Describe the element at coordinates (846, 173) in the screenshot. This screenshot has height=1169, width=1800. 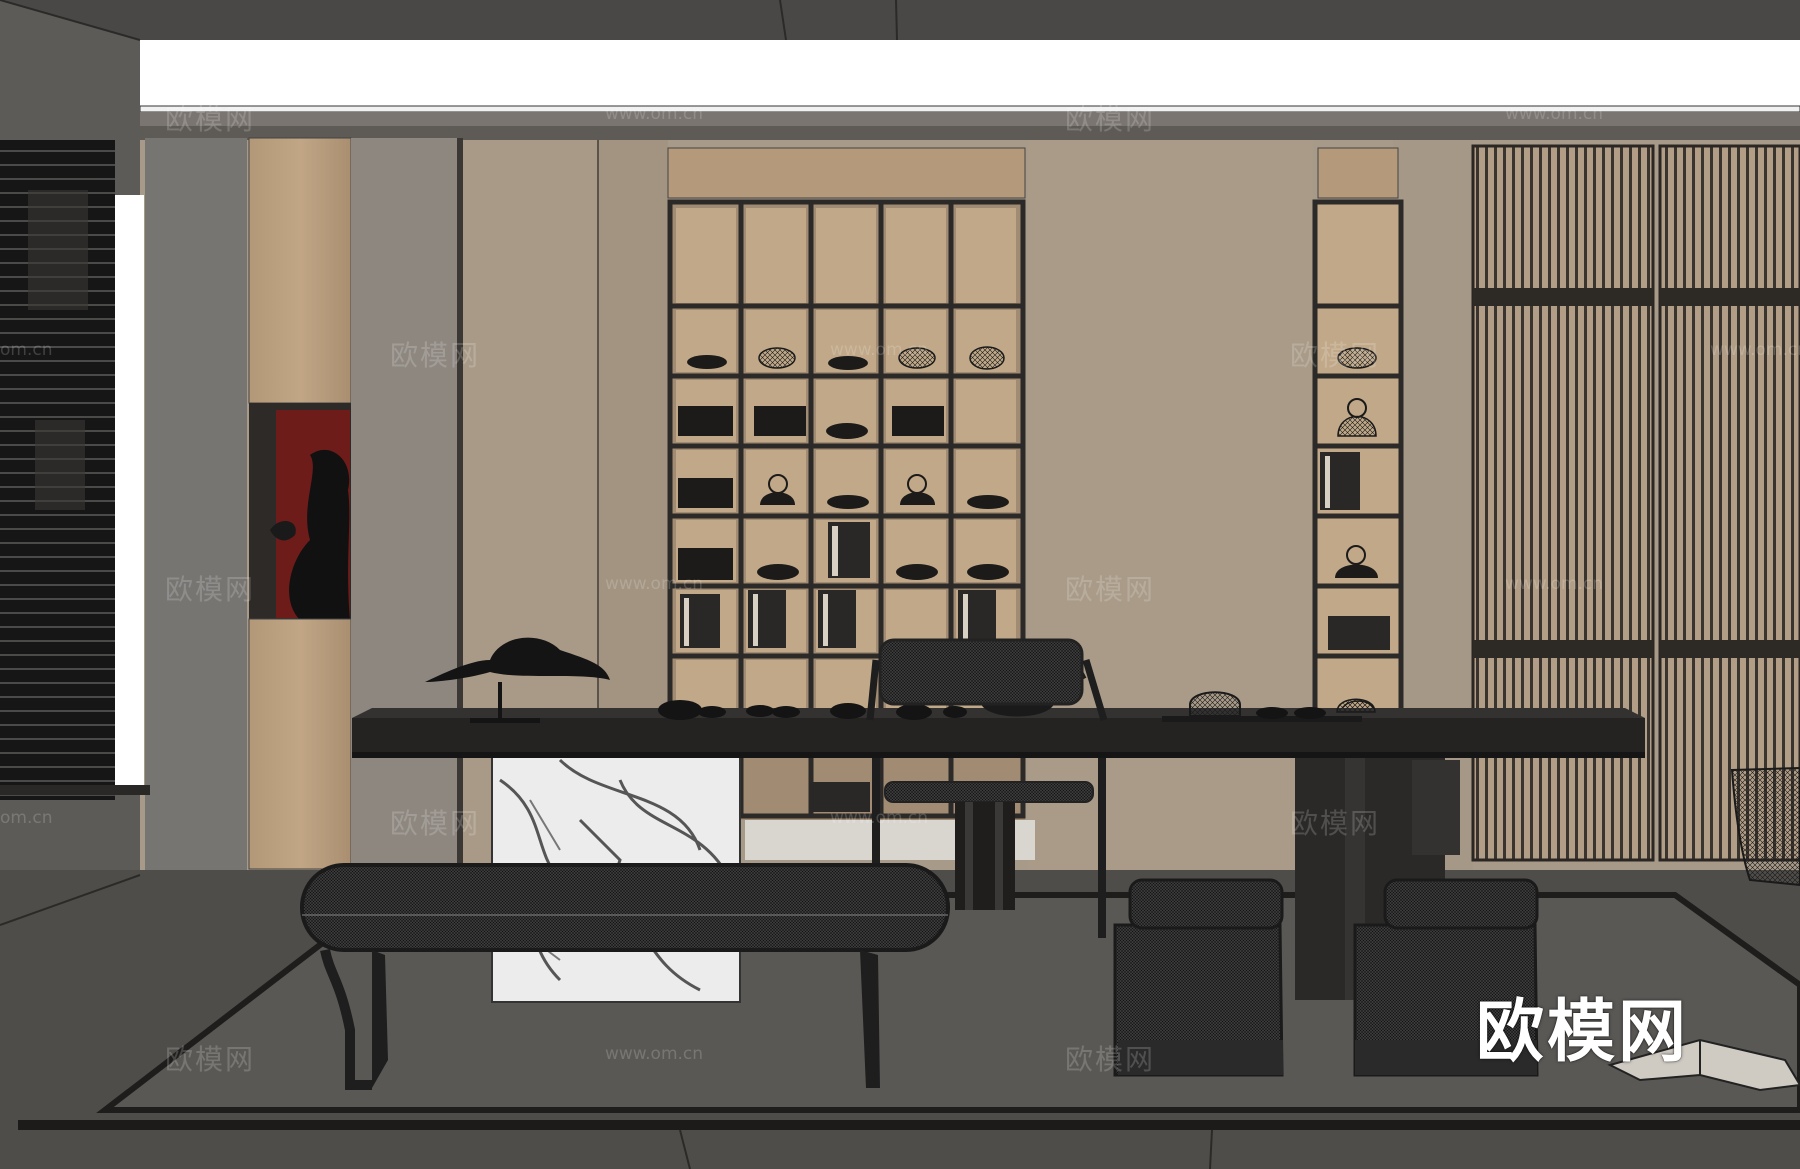
I see `shelf-header` at that location.